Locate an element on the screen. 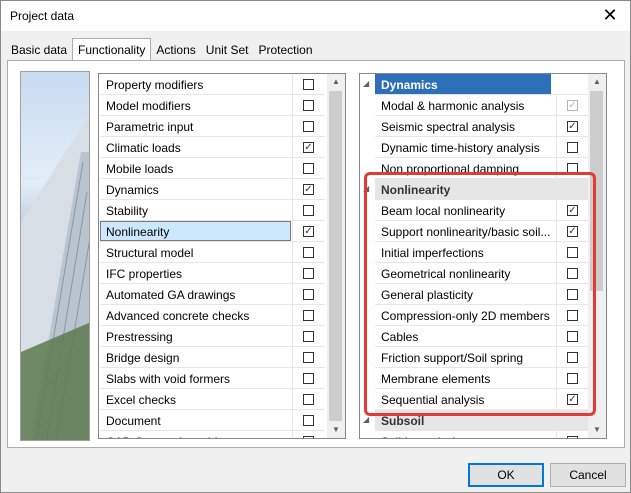  list-item-property-modifiers: Property modifiers is located at coordinates (212, 84).